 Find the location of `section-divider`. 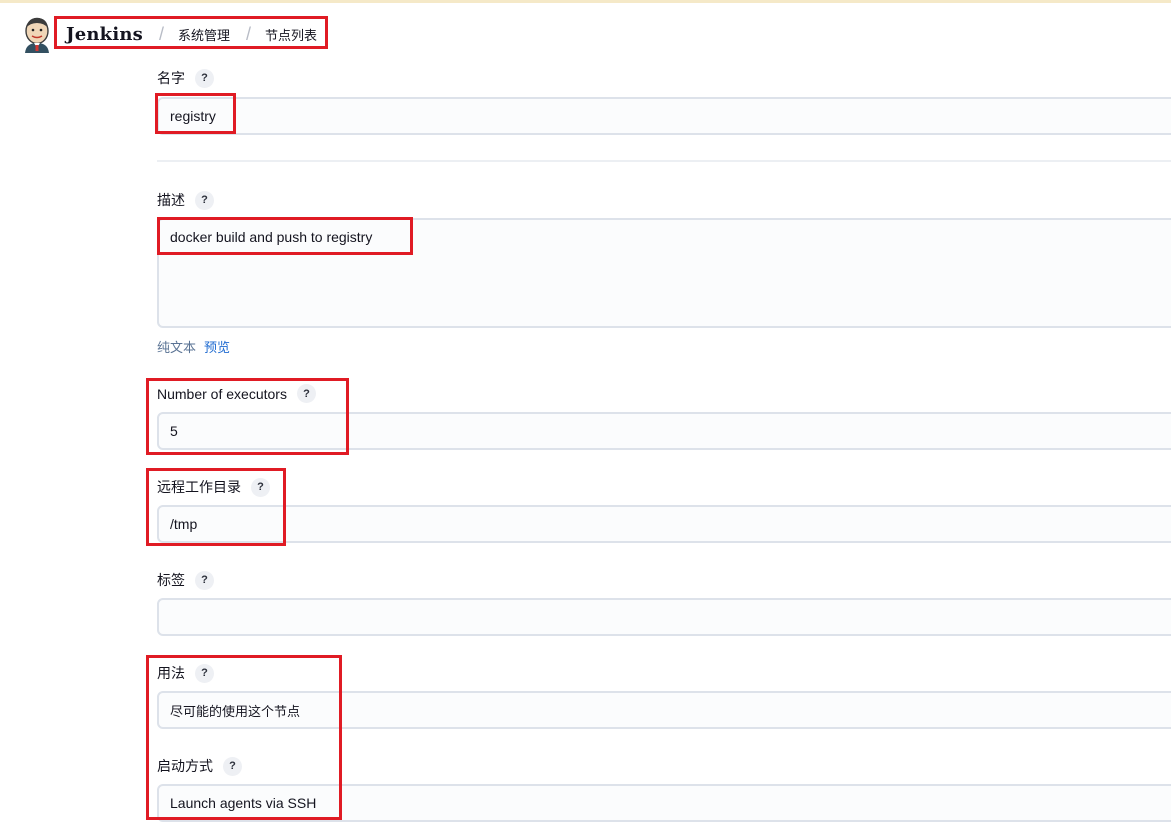

section-divider is located at coordinates (664, 161).